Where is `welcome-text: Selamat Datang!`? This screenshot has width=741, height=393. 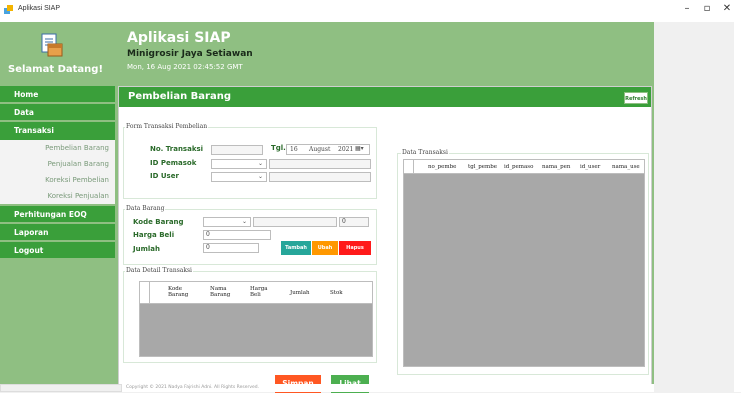
welcome-text: Selamat Datang! is located at coordinates (56, 69).